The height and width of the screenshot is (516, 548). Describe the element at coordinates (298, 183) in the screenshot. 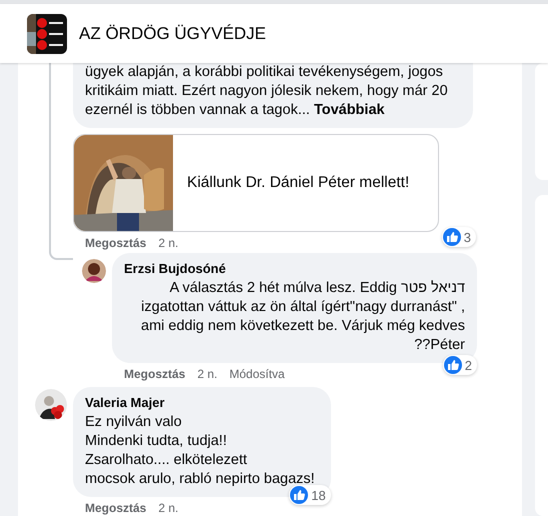

I see `link-title: Kiállunk Dr. Dániel Péter mellett!` at that location.